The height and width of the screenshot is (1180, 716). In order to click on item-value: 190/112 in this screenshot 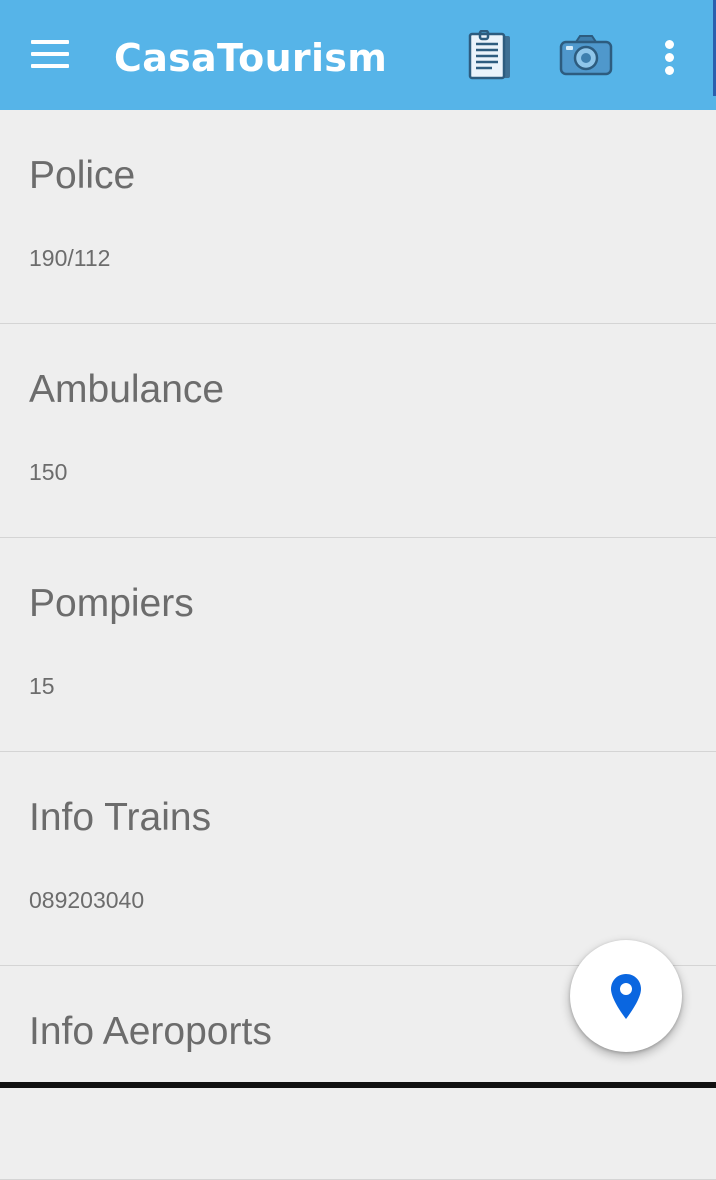, I will do `click(70, 258)`.